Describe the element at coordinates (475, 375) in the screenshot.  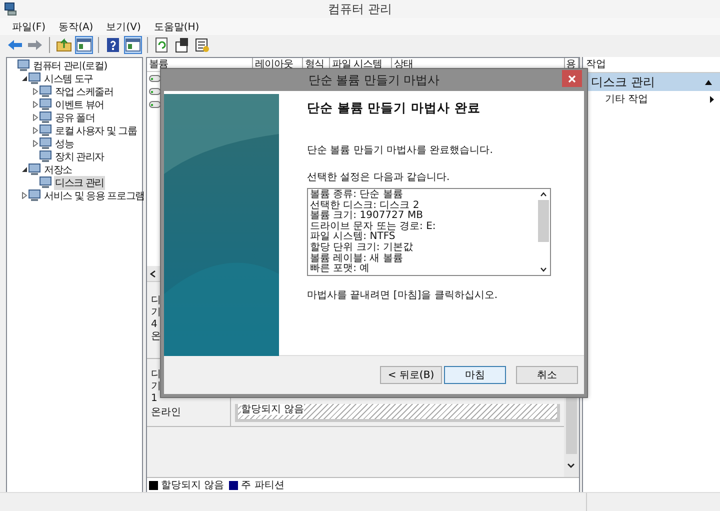
I see `wizard-button: 마침` at that location.